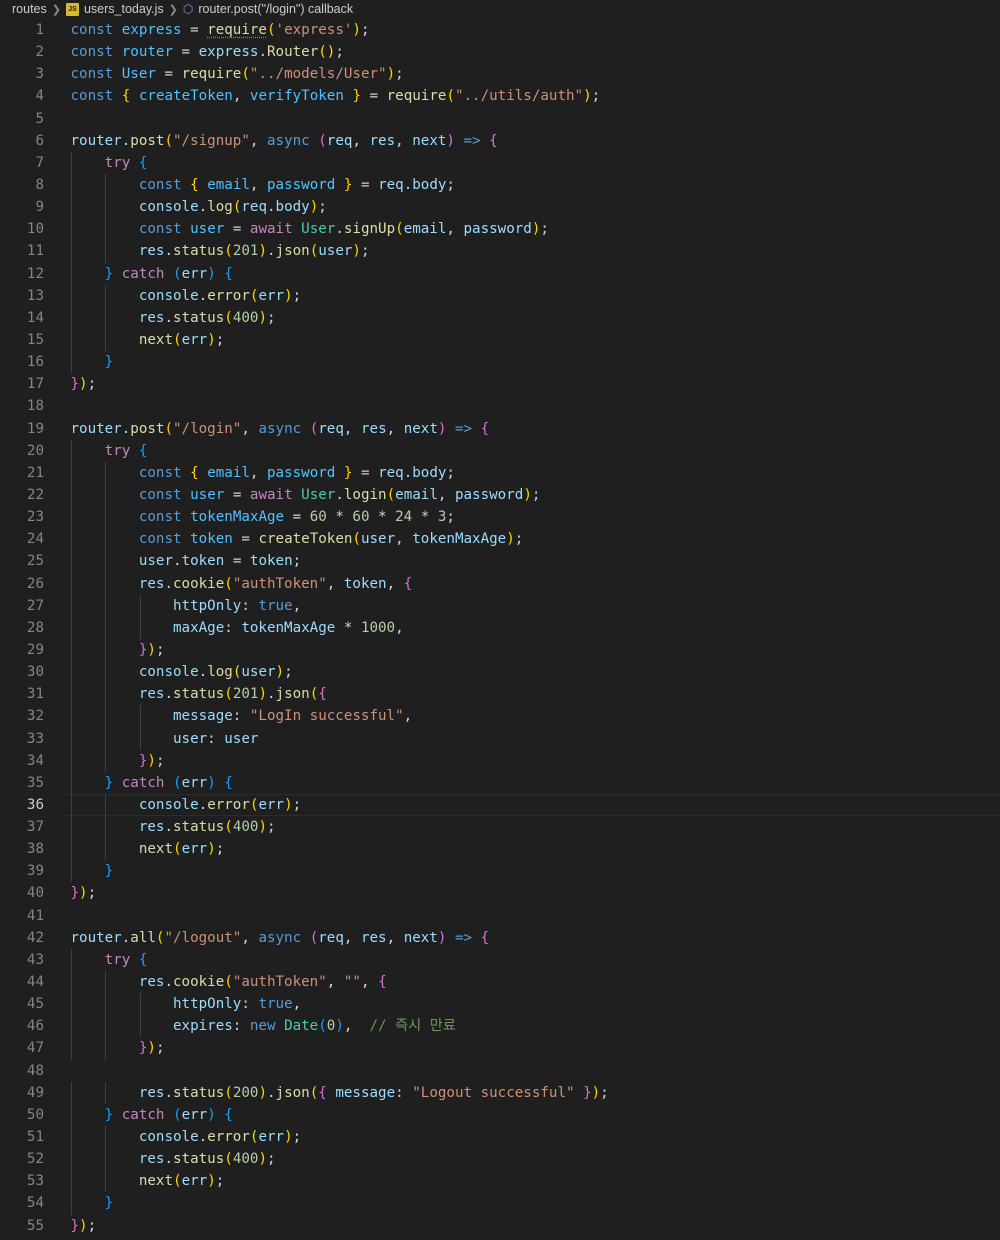 This screenshot has width=1000, height=1240. What do you see at coordinates (39, 207) in the screenshot?
I see `line-number: 9` at bounding box center [39, 207].